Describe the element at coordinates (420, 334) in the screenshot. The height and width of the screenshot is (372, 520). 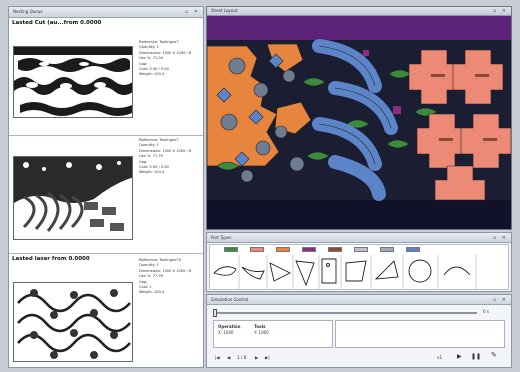
I see `simulation-output` at that location.